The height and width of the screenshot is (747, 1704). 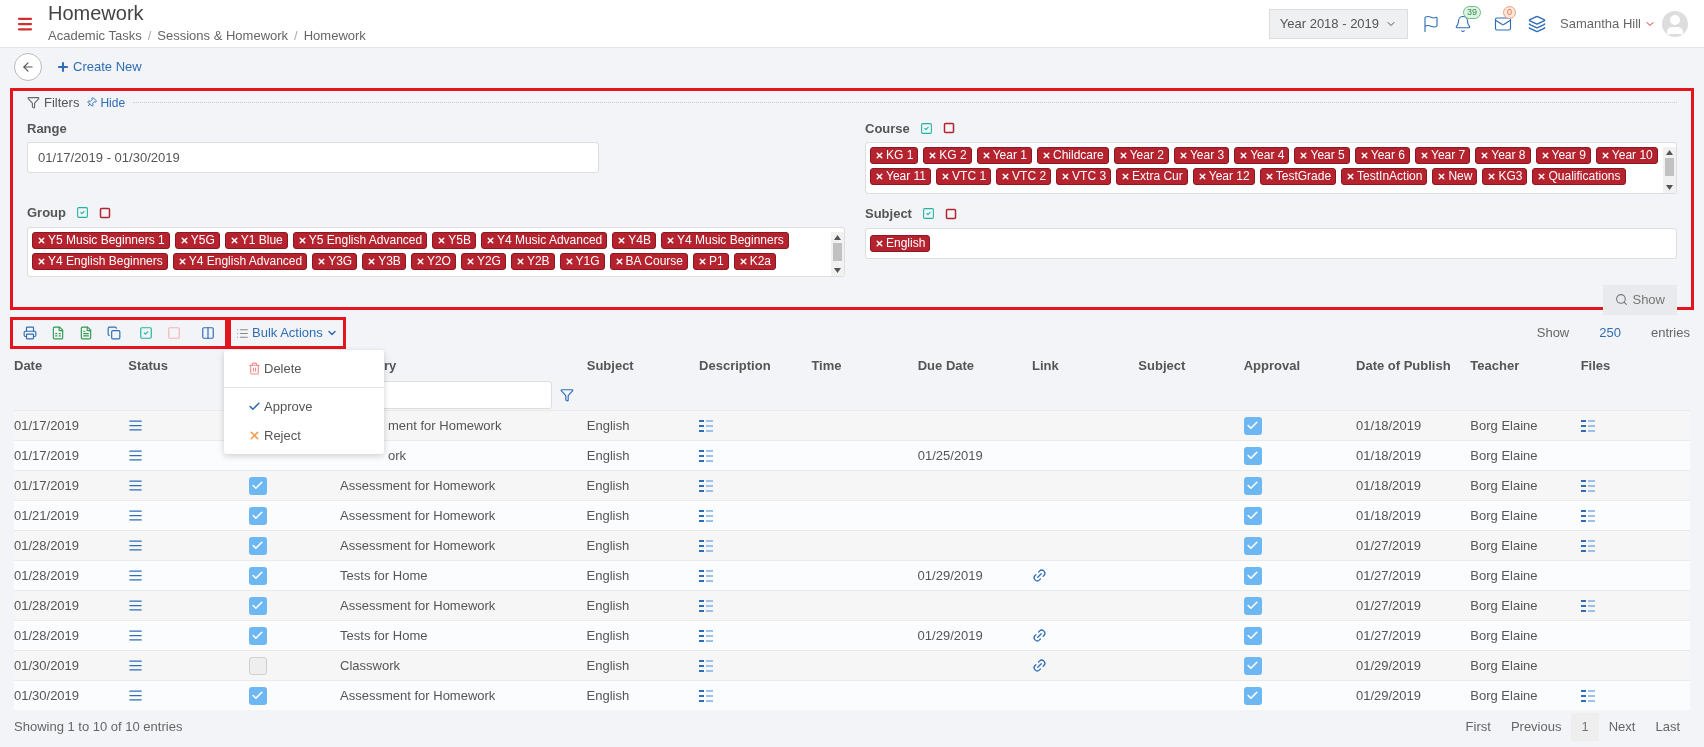 I want to click on tag: Y5B, so click(x=454, y=240).